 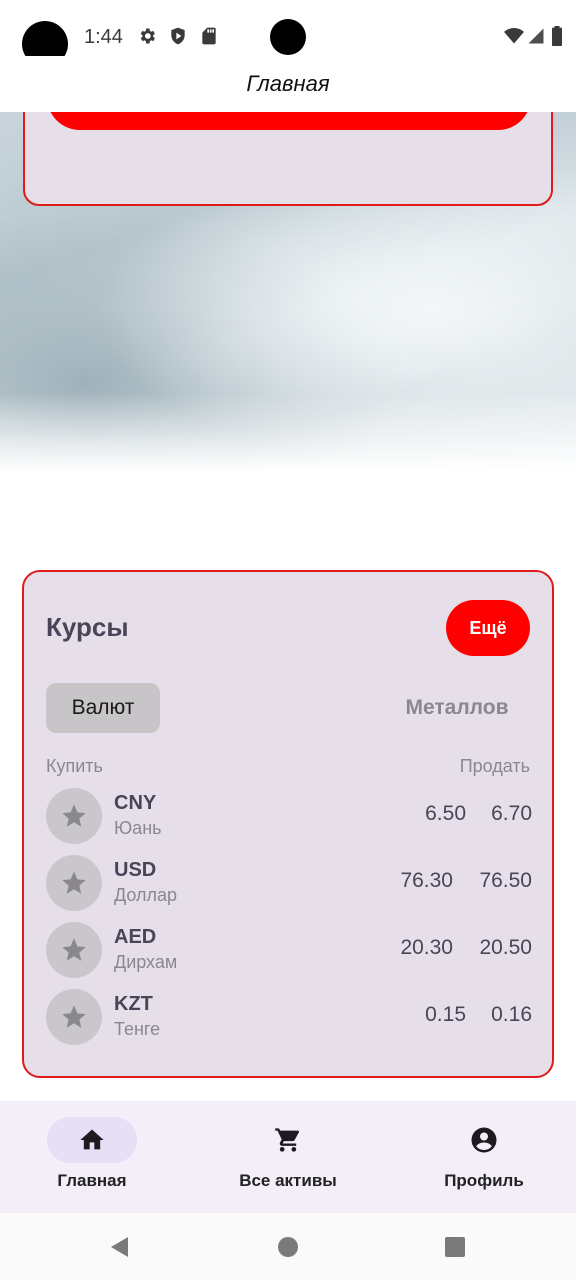 What do you see at coordinates (288, 1180) in the screenshot?
I see `nav-label-all-assets: Все активы` at bounding box center [288, 1180].